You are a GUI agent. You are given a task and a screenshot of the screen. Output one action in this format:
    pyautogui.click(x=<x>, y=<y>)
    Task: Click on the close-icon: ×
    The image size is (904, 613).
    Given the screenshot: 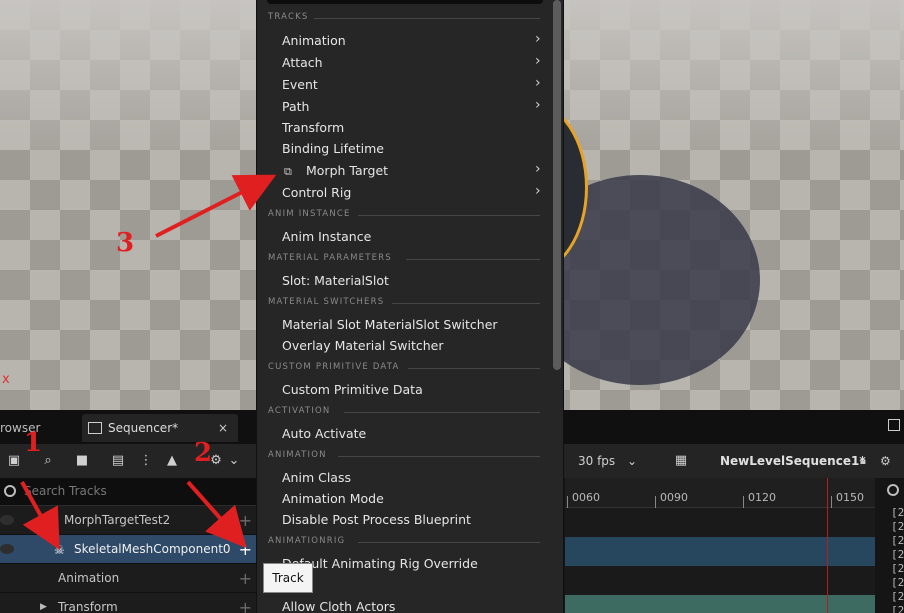 What is the action you would take?
    pyautogui.click(x=223, y=428)
    